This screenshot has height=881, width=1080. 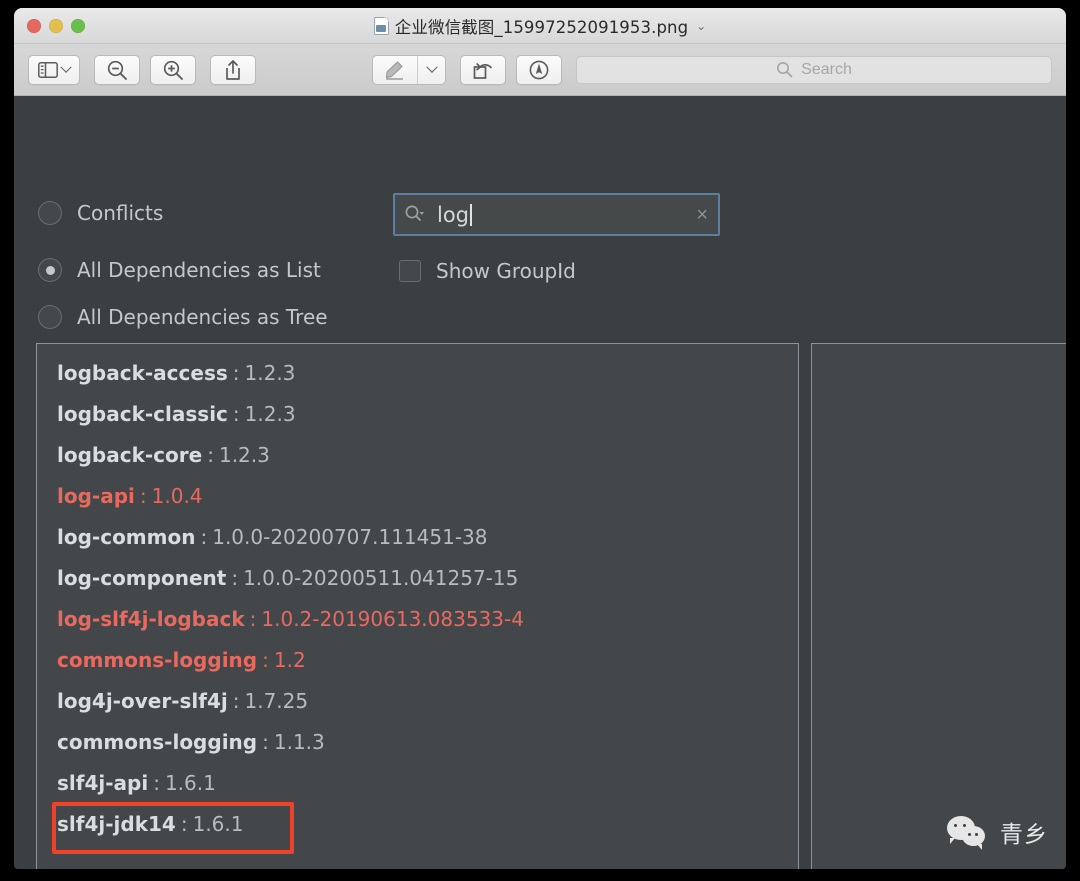 I want to click on radio-option-all-as-tree: All Dependencies as Tree, so click(x=183, y=317).